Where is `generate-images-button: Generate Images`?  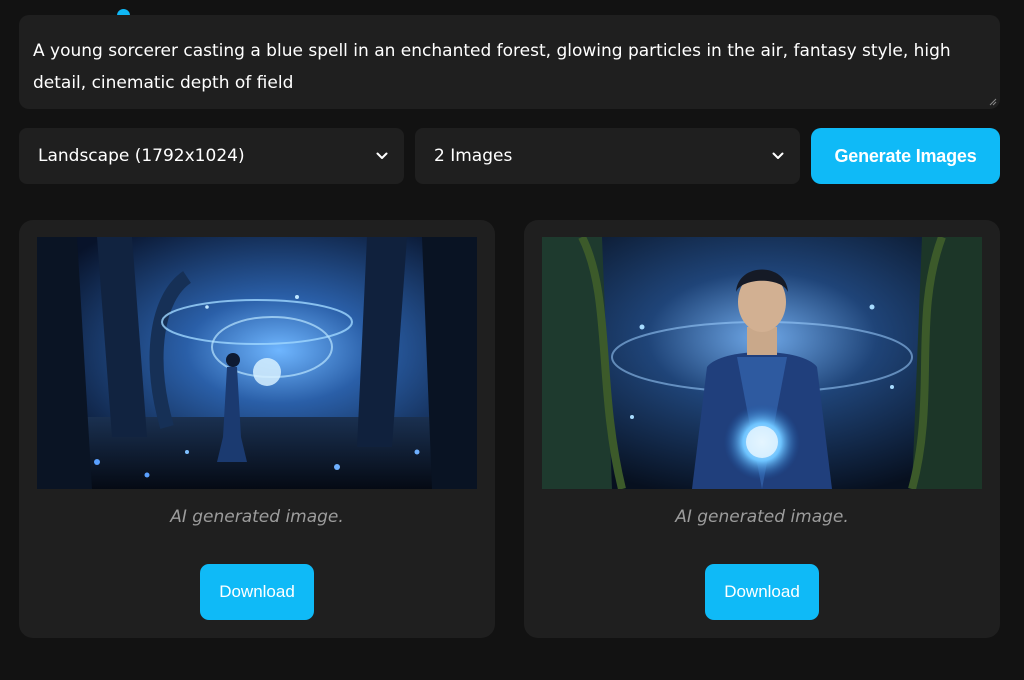 generate-images-button: Generate Images is located at coordinates (905, 156).